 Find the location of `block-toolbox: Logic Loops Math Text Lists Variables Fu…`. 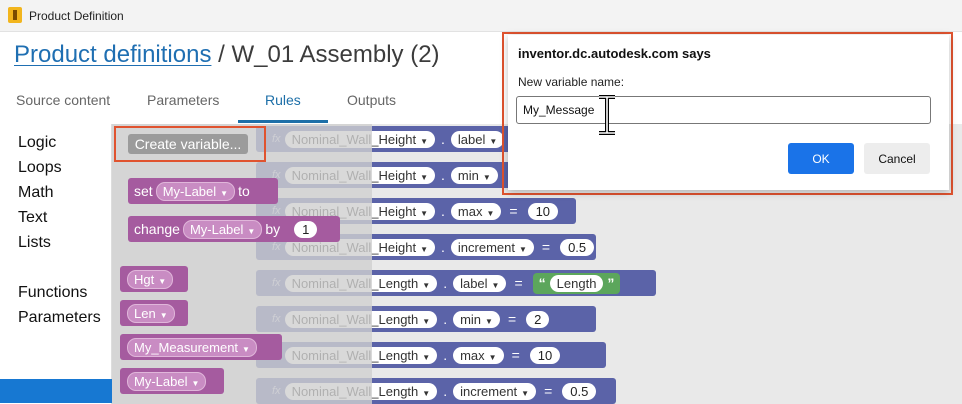

block-toolbox: Logic Loops Math Text Lists Variables Fu… is located at coordinates (56, 264).